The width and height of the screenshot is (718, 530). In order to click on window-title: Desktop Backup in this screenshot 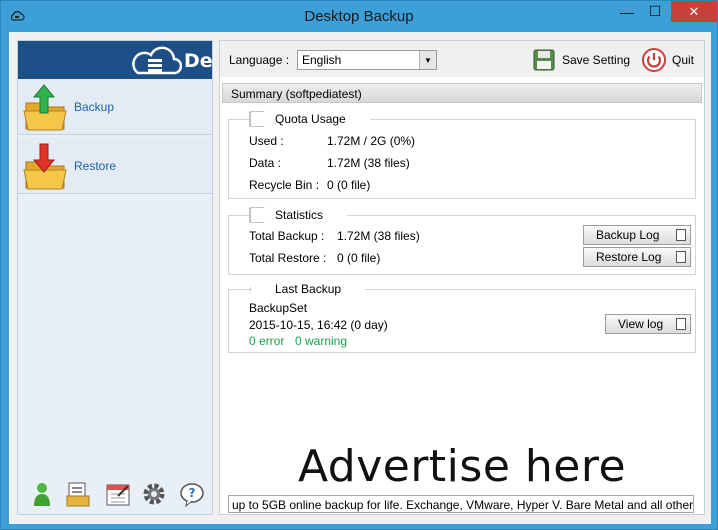, I will do `click(359, 16)`.